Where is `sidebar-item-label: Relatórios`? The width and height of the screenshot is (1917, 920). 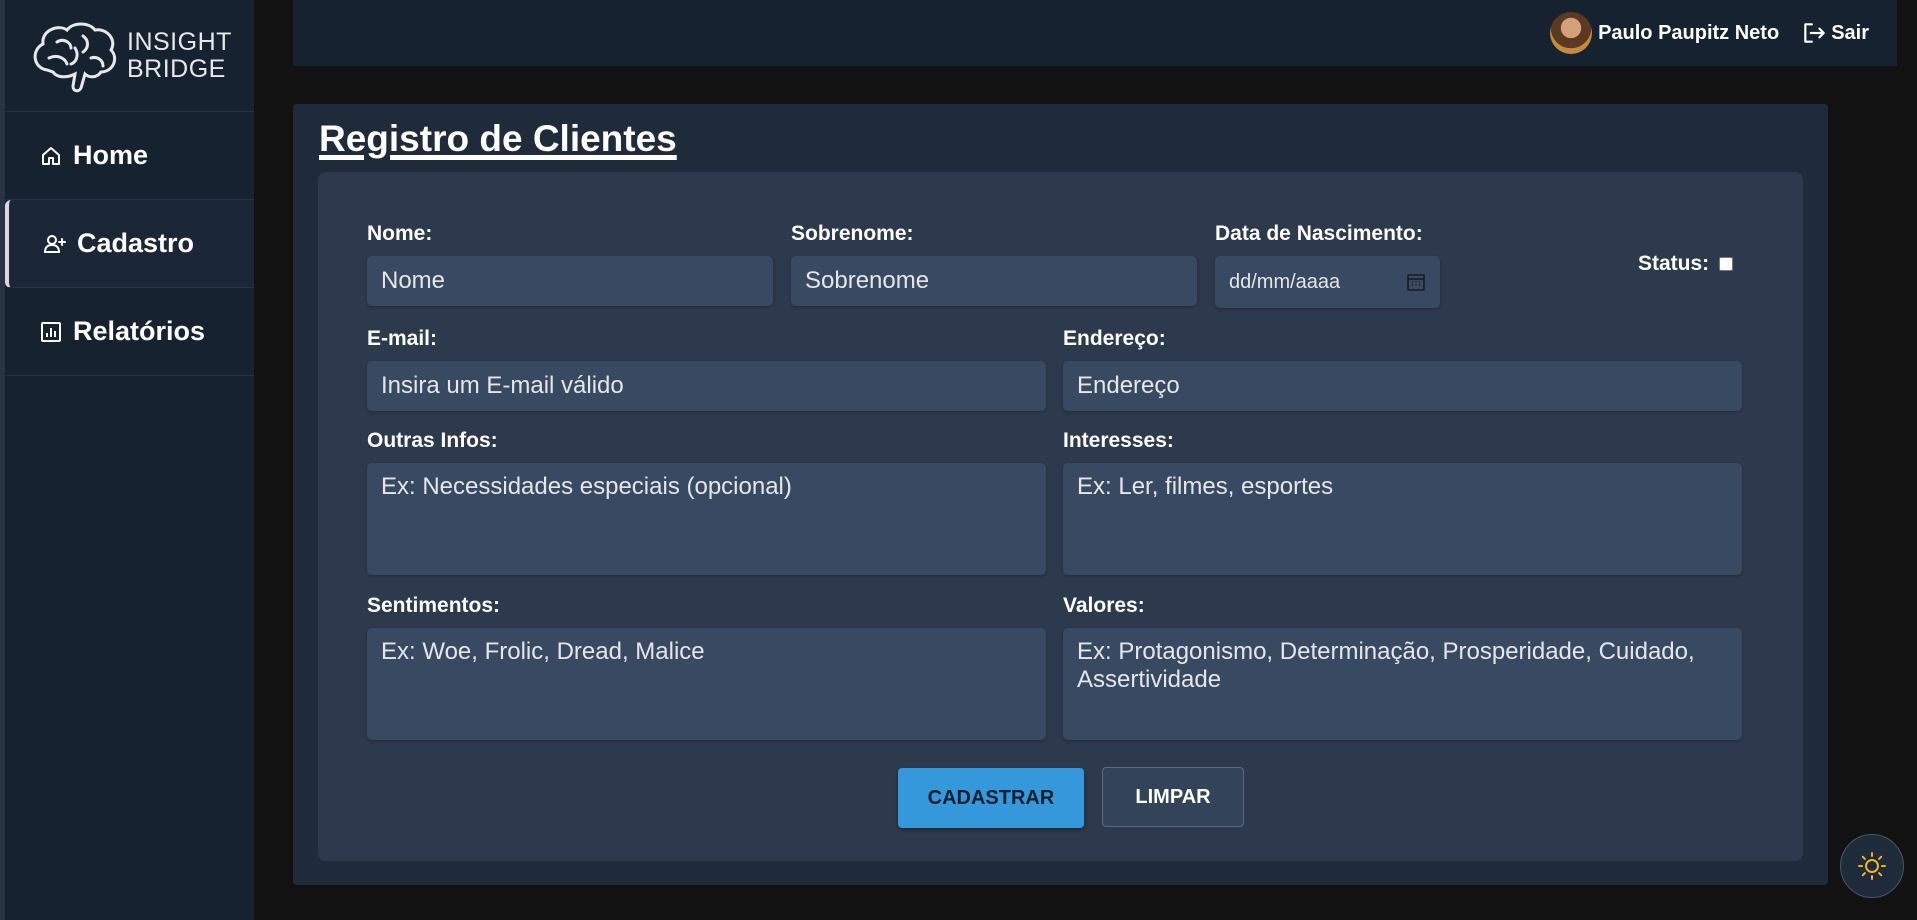 sidebar-item-label: Relatórios is located at coordinates (139, 331).